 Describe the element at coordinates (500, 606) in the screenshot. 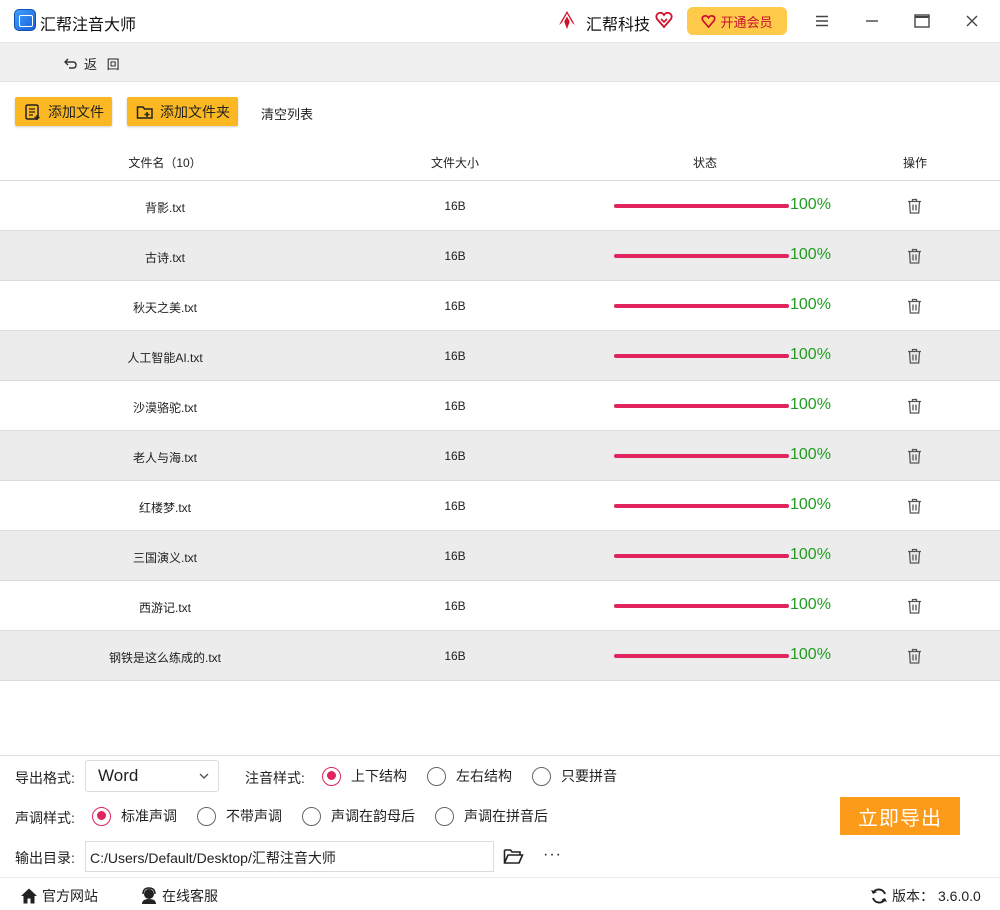

I see `table-row: 西游记.txt 16B 100%` at that location.